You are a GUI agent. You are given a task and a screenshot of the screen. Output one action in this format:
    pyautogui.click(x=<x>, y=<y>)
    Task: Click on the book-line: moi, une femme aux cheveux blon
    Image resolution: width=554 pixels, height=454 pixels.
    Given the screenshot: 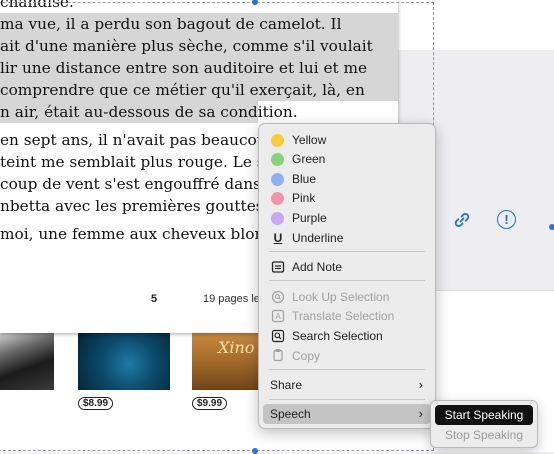 What is the action you would take?
    pyautogui.click(x=132, y=234)
    